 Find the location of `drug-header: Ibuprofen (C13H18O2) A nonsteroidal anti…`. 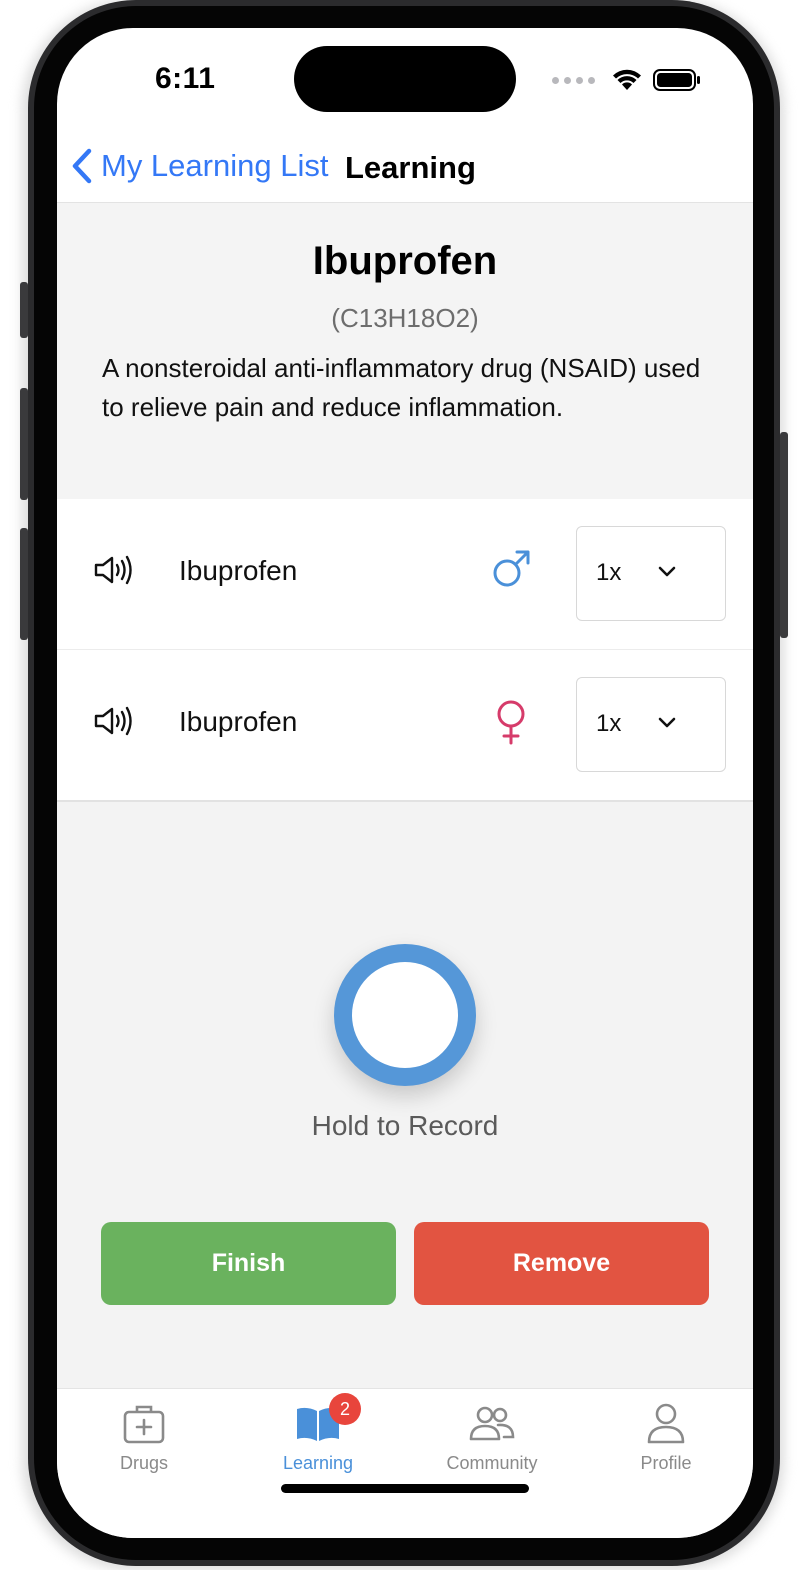

drug-header: Ibuprofen (C13H18O2) A nonsteroidal anti… is located at coordinates (405, 334).